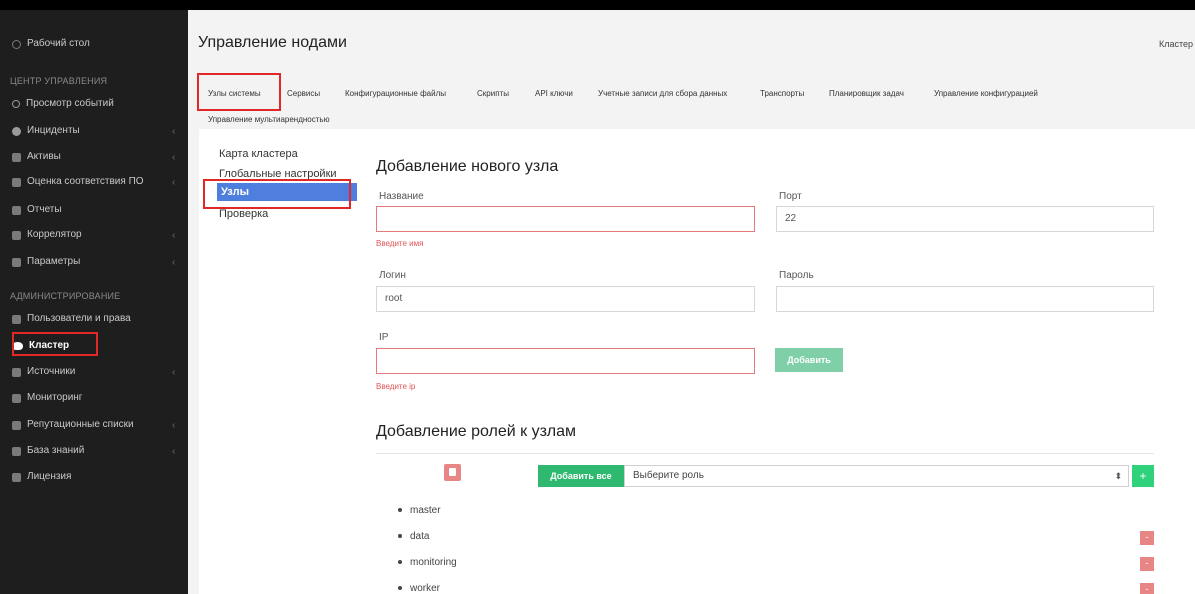 The image size is (1195, 594). I want to click on roles-divider, so click(765, 453).